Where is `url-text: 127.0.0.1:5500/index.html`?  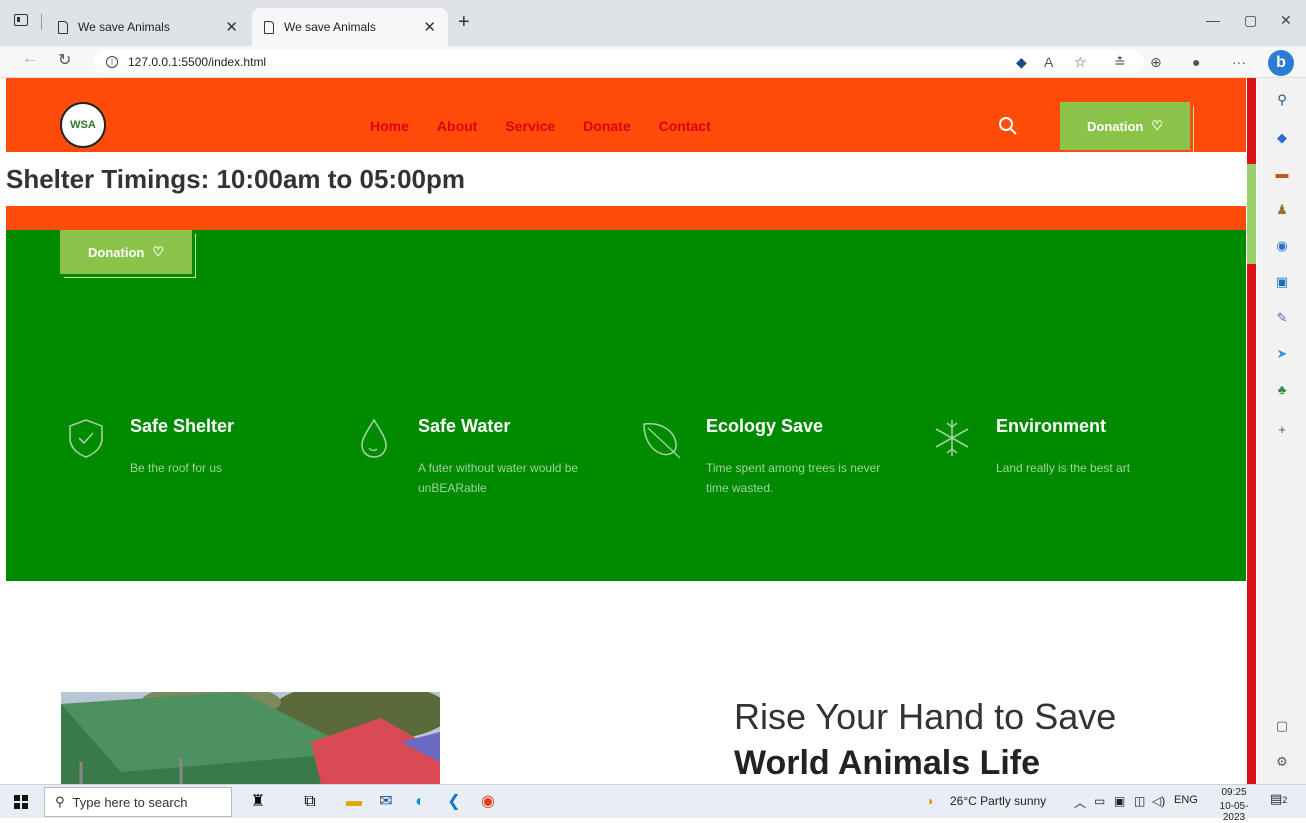
url-text: 127.0.0.1:5500/index.html is located at coordinates (197, 62).